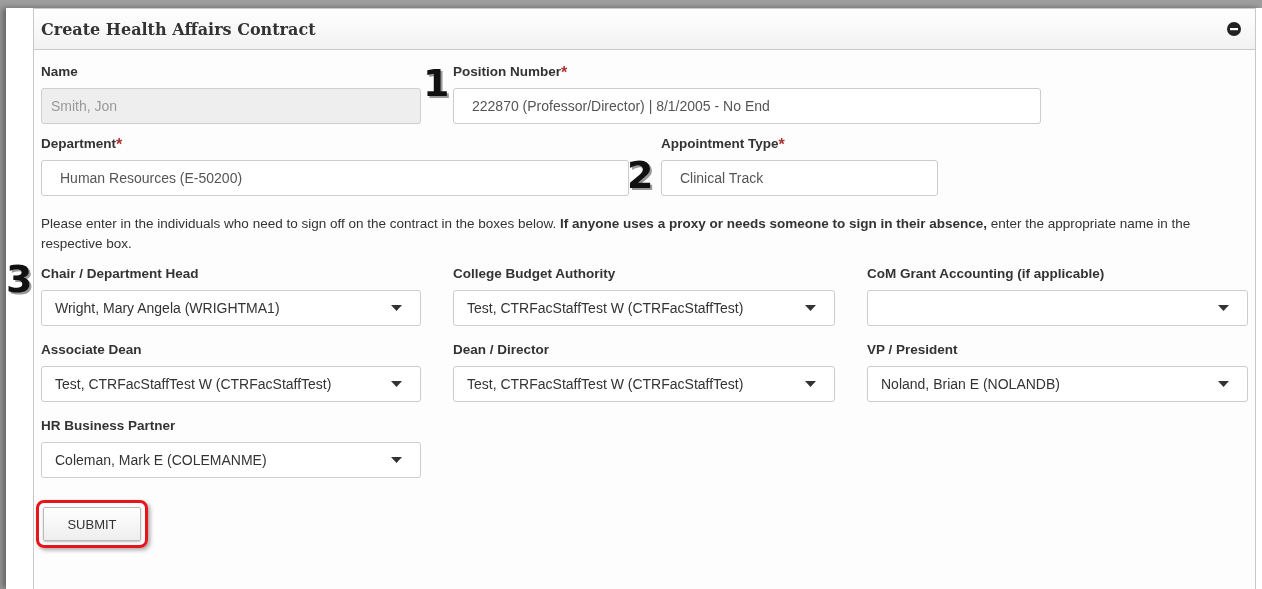 The height and width of the screenshot is (589, 1262). Describe the element at coordinates (120, 274) in the screenshot. I see `field-label: Chair / Department Head` at that location.